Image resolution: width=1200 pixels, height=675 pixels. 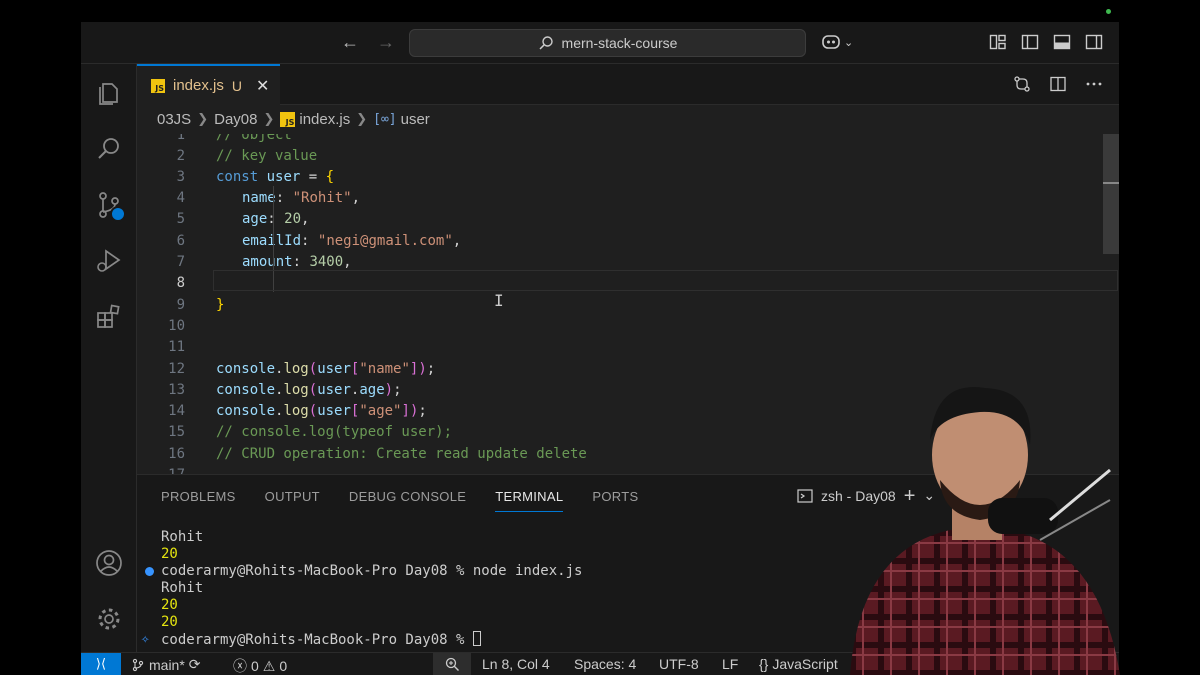 I want to click on js-file-icon: JS, so click(x=158, y=85).